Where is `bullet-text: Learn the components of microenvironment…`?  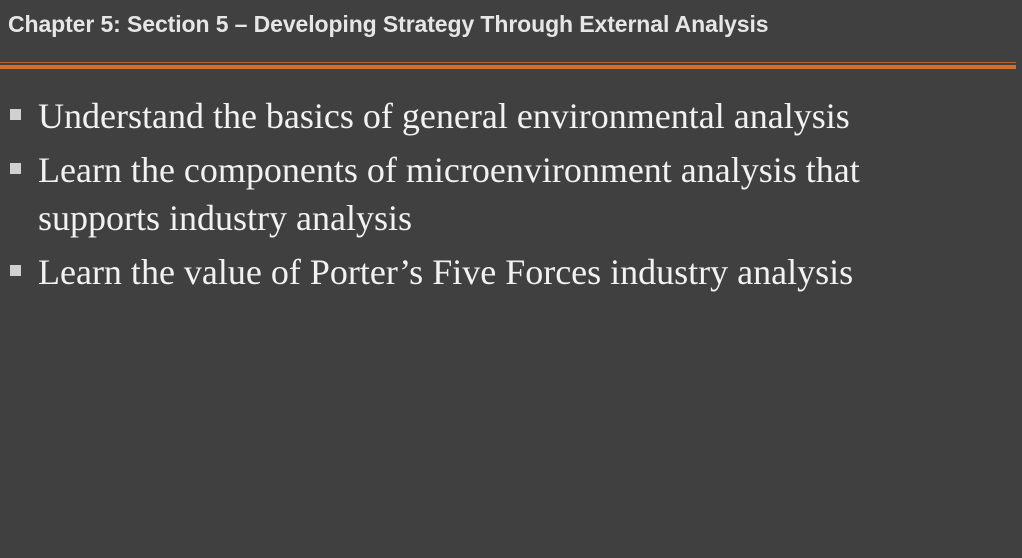 bullet-text: Learn the components of microenvironment… is located at coordinates (449, 194).